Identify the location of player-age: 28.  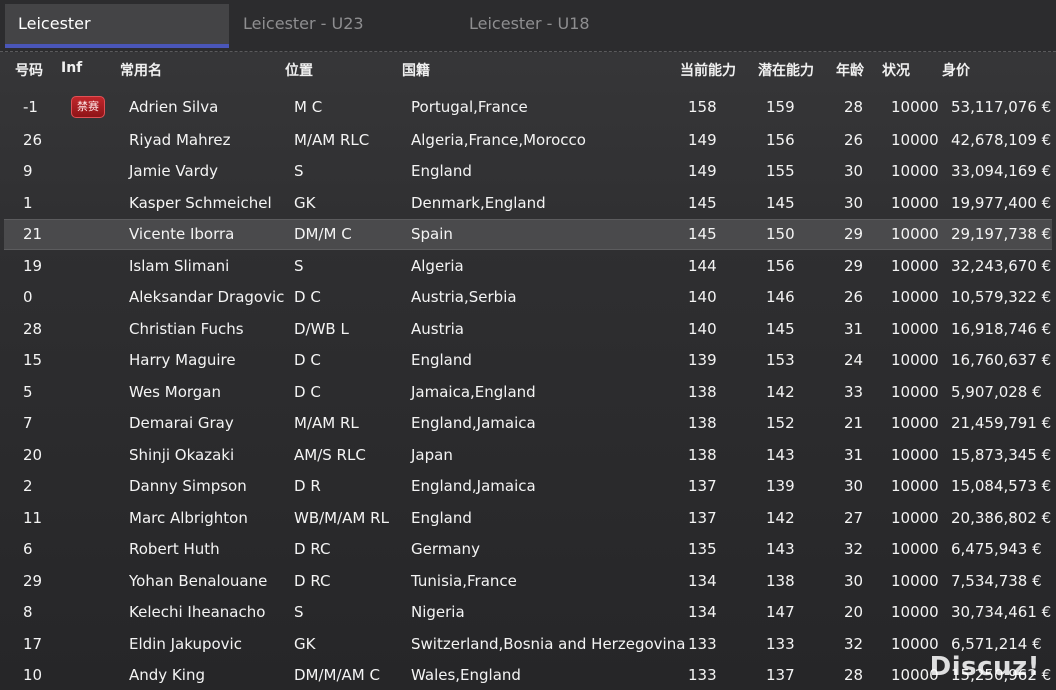
(854, 107).